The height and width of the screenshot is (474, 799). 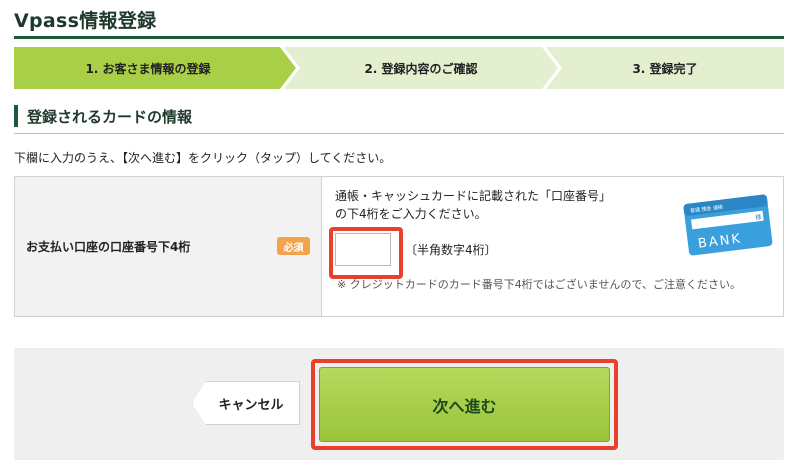 What do you see at coordinates (293, 246) in the screenshot?
I see `required-badge: 必須` at bounding box center [293, 246].